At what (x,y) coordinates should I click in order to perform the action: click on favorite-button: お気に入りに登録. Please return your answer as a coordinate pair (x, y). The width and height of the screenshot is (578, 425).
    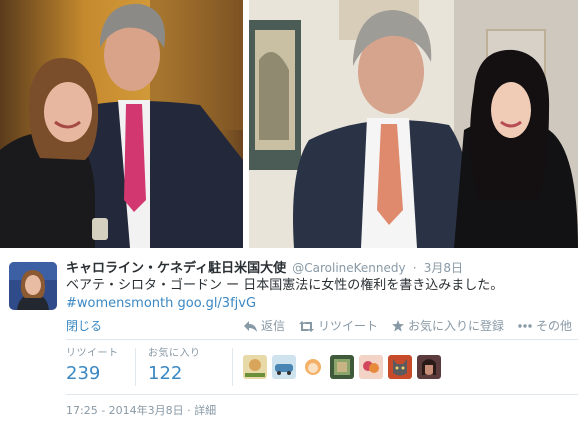
    Looking at the image, I should click on (447, 326).